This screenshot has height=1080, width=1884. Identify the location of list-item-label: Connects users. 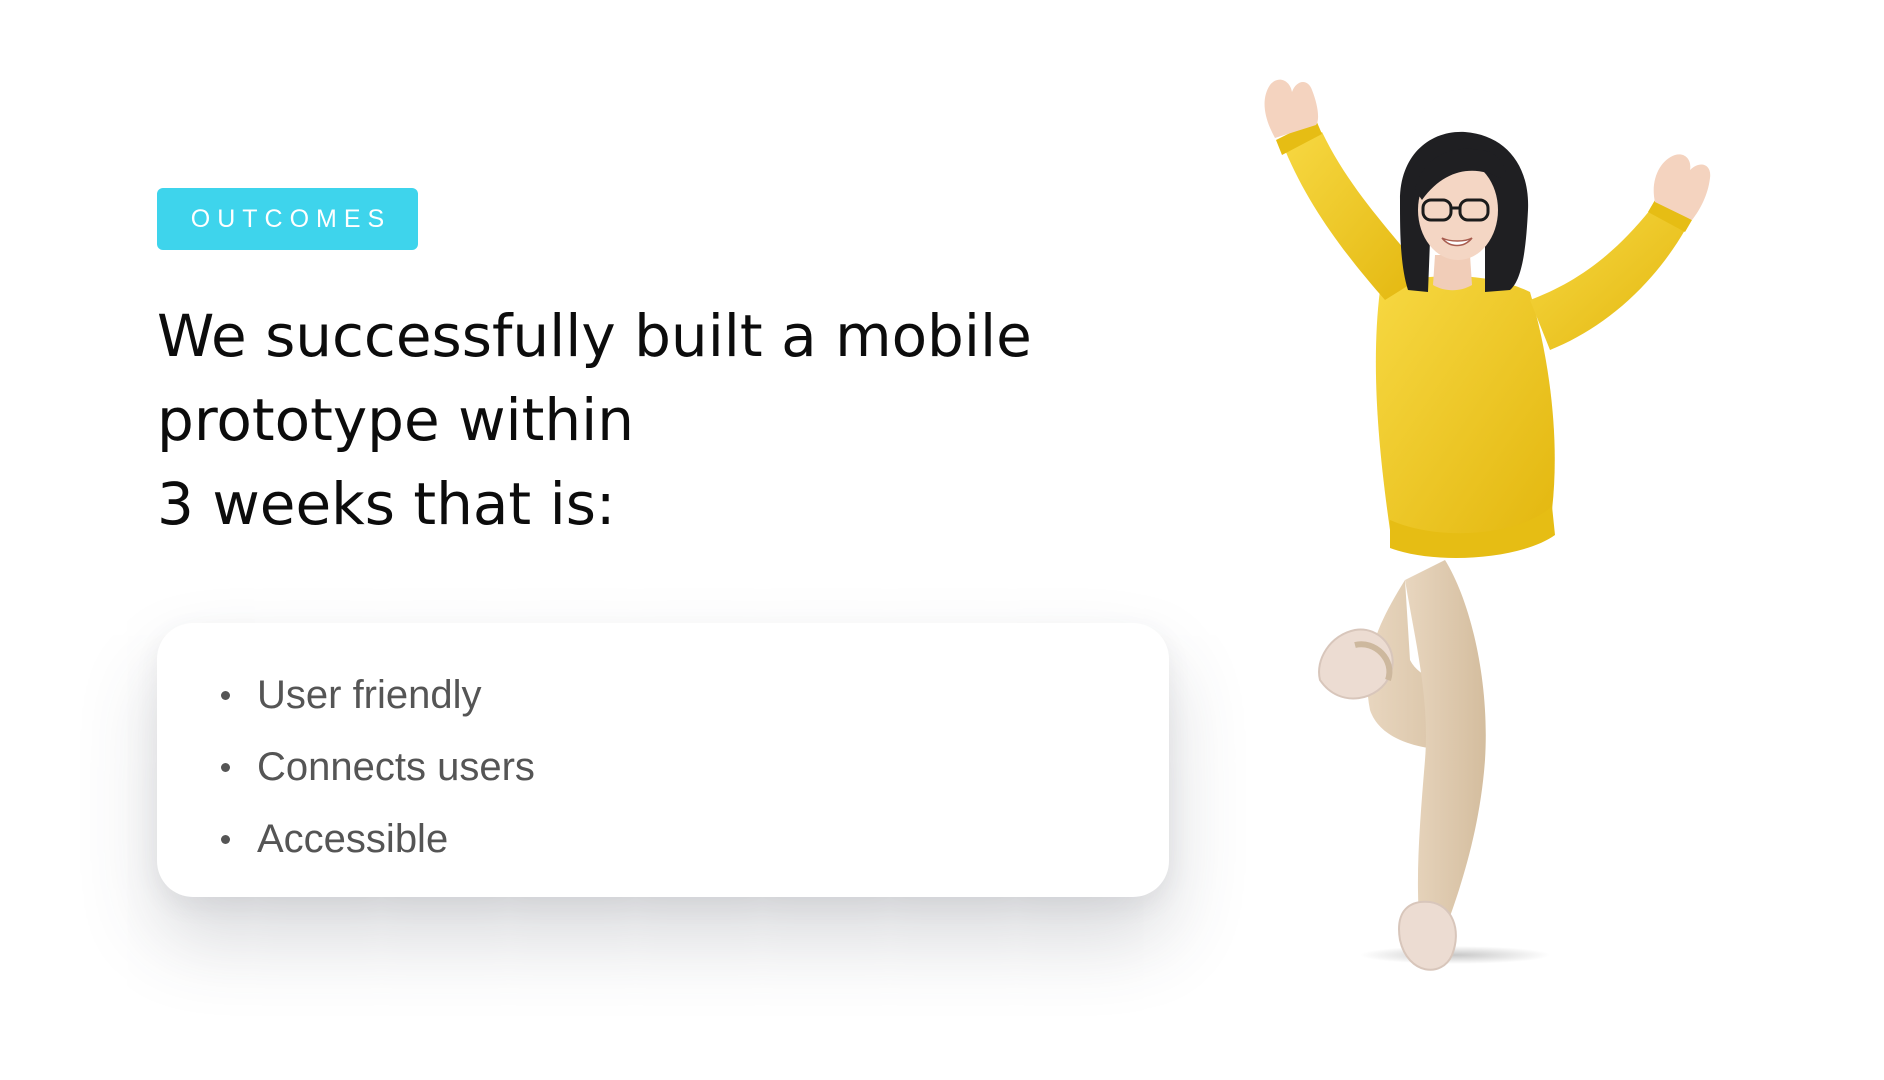
(396, 767).